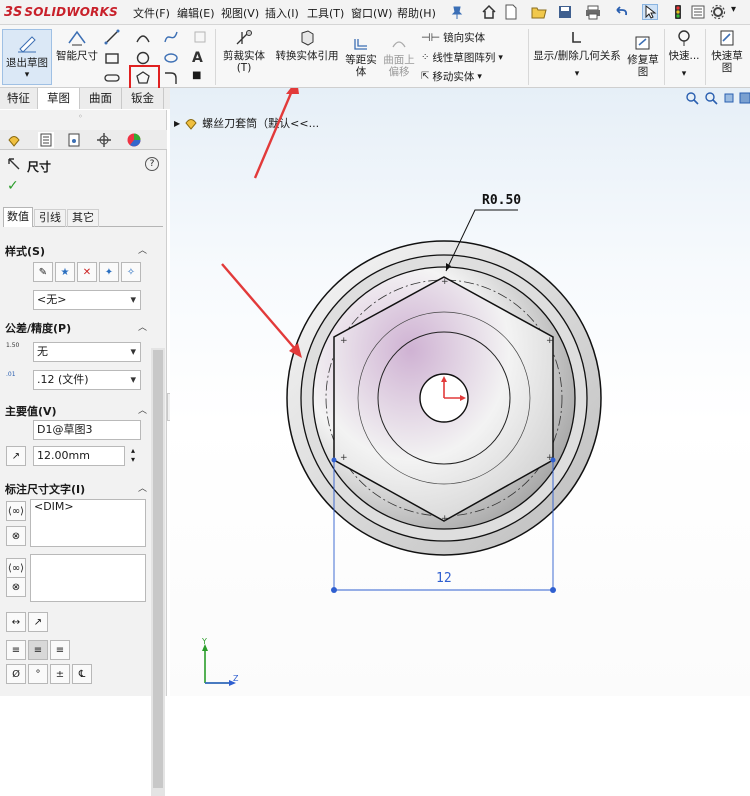  Describe the element at coordinates (593, 12) in the screenshot. I see `print-icon` at that location.